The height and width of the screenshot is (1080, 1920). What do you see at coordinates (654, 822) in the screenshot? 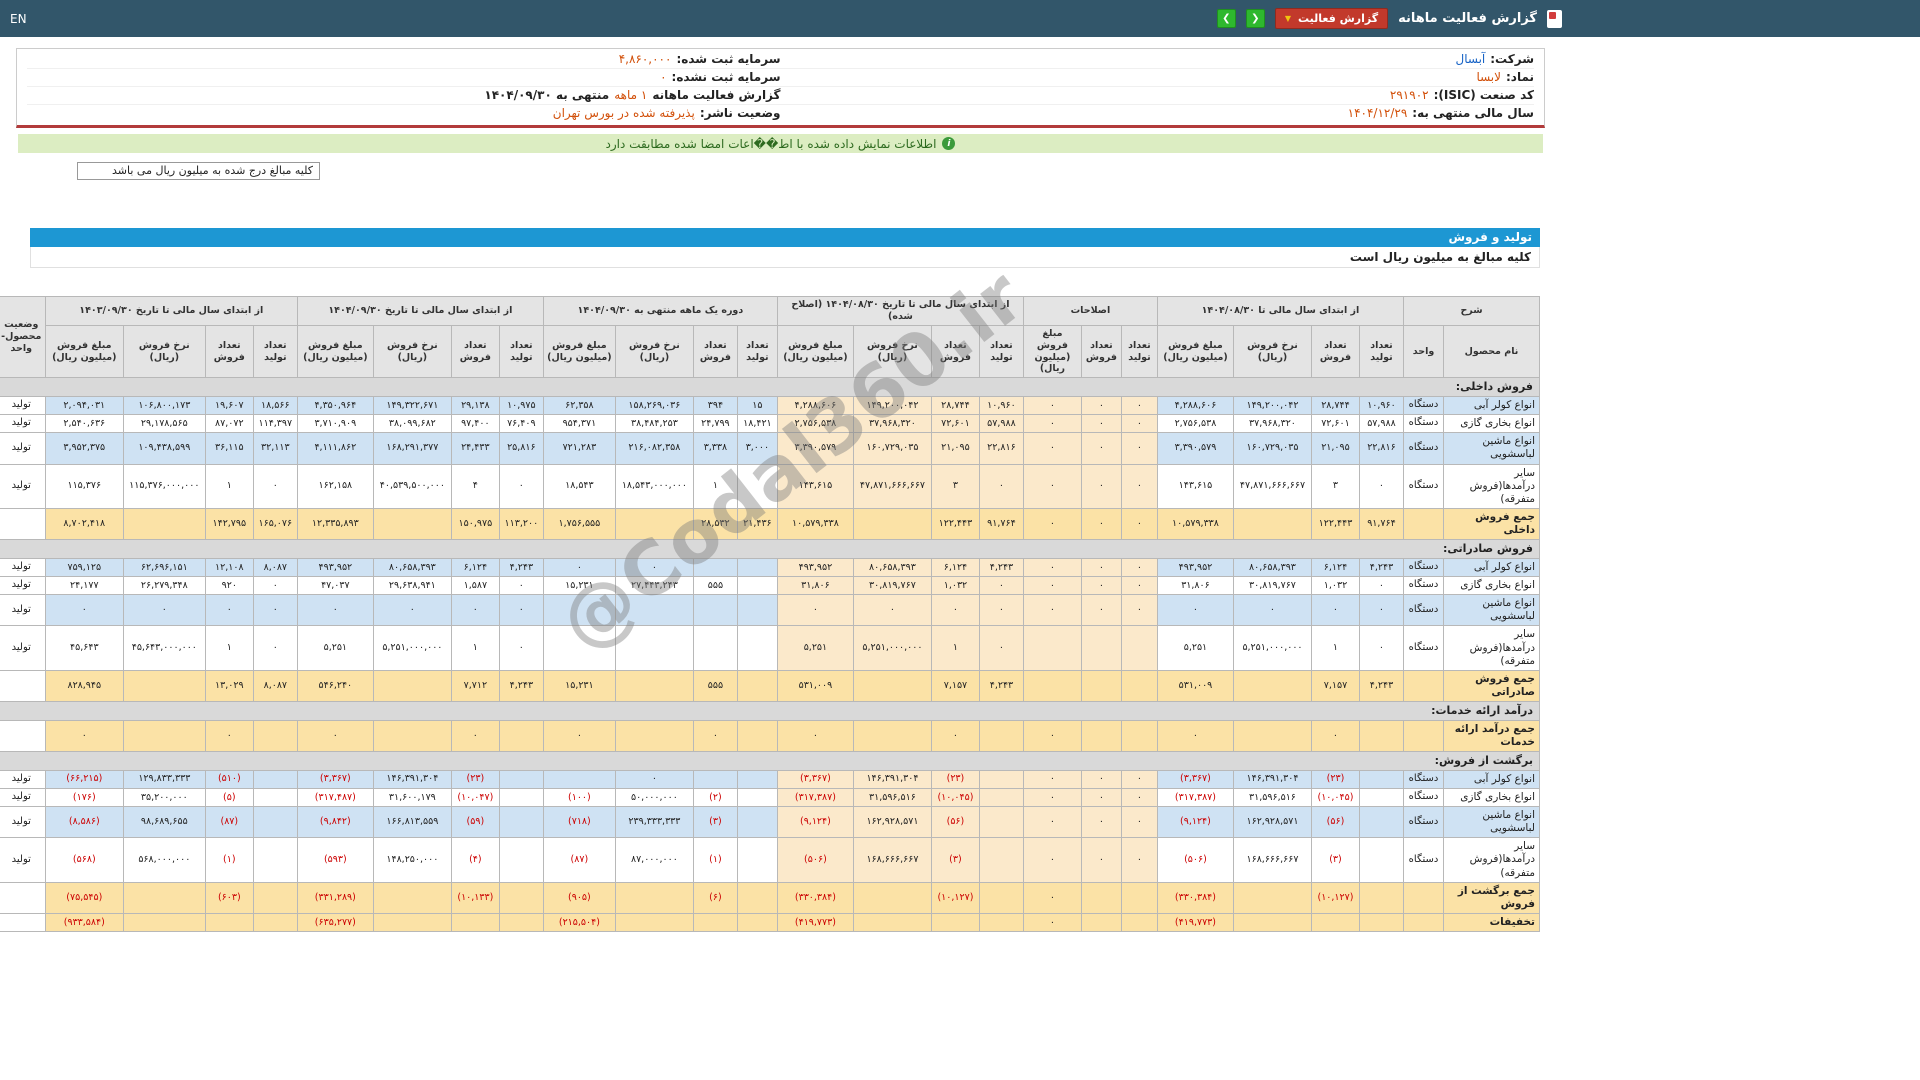
I see `cell: ۲۳۹,۳۳۳,۳۳۳` at bounding box center [654, 822].